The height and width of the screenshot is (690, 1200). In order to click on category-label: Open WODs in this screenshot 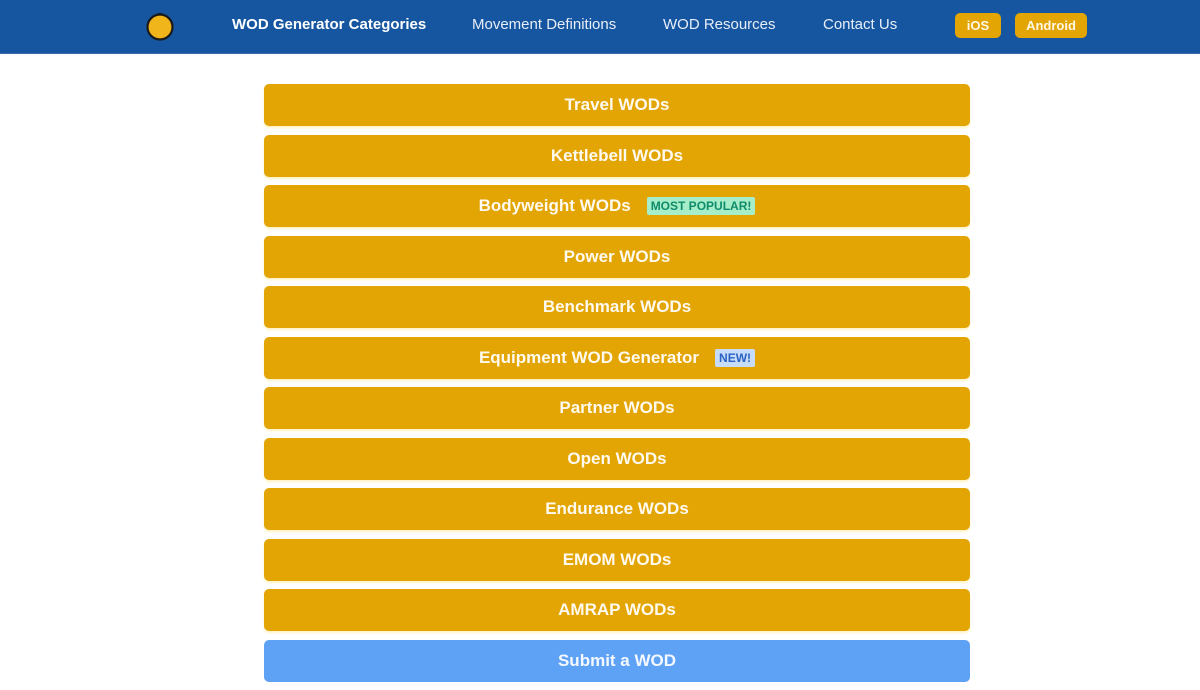, I will do `click(617, 458)`.